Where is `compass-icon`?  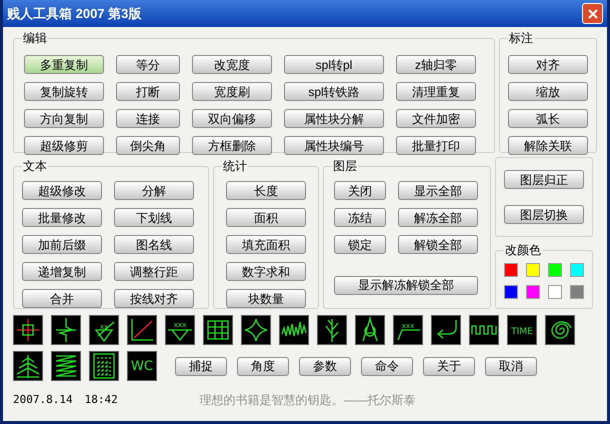
compass-icon is located at coordinates (370, 330).